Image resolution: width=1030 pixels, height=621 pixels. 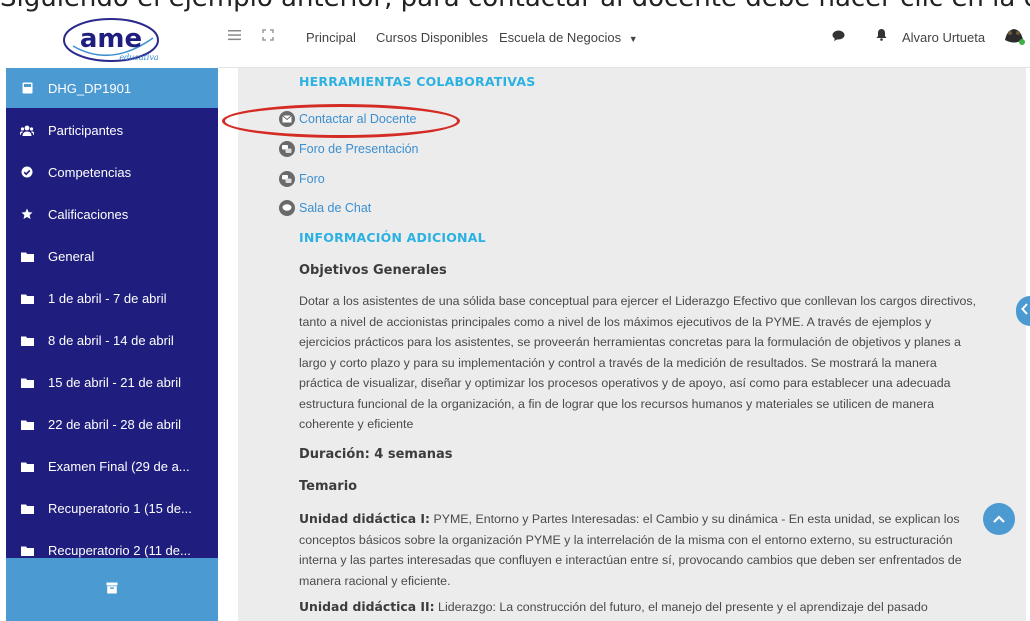 I want to click on sidebar-item-participantes: Participantes, so click(x=112, y=130).